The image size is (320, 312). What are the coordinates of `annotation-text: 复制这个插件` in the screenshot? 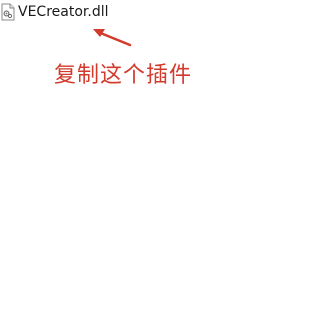 It's located at (123, 75).